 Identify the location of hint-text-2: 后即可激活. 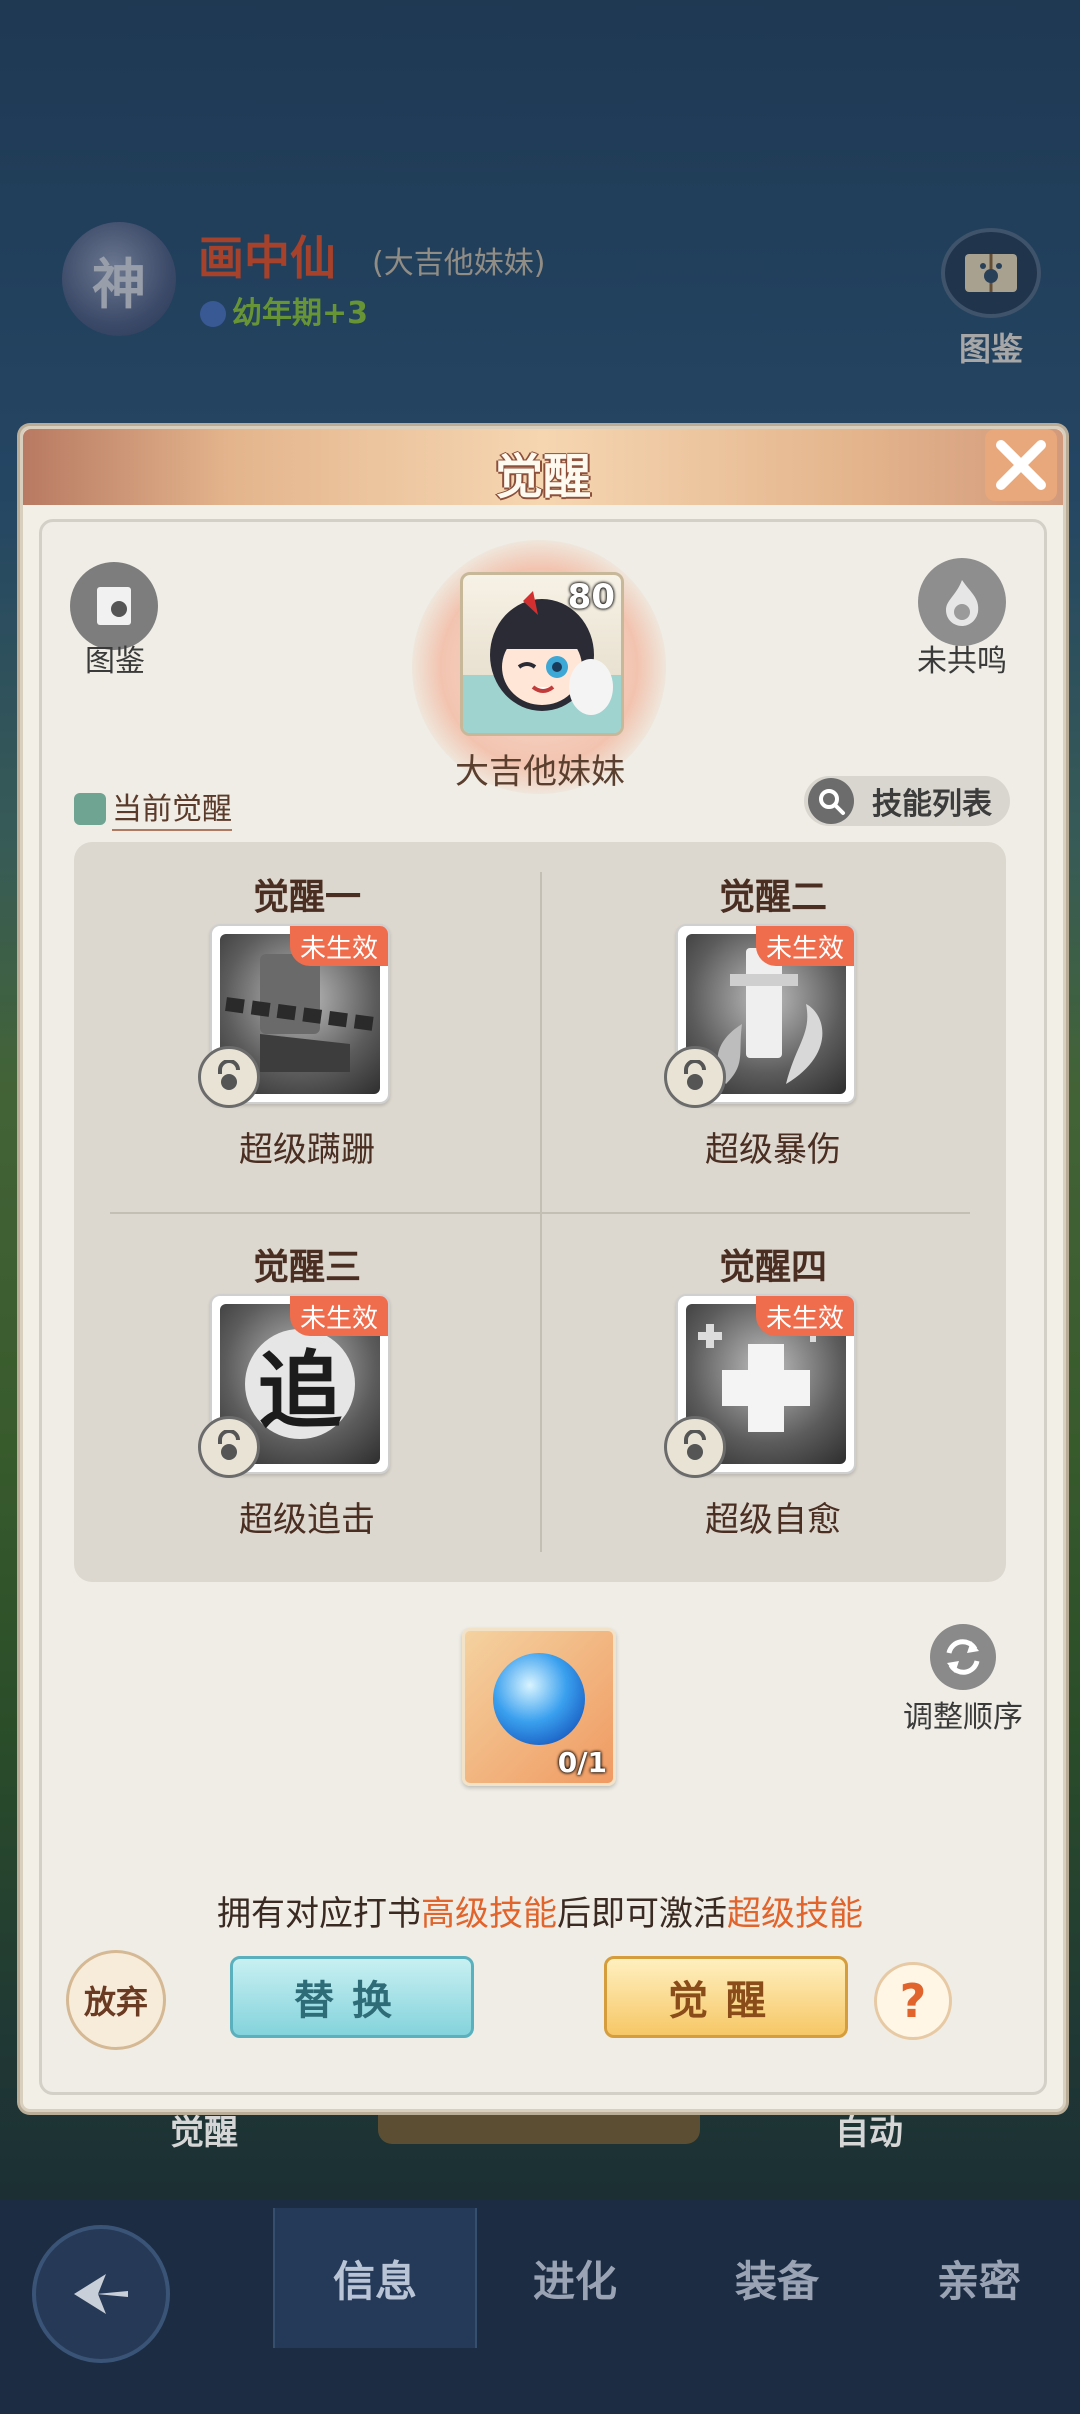
(642, 1914).